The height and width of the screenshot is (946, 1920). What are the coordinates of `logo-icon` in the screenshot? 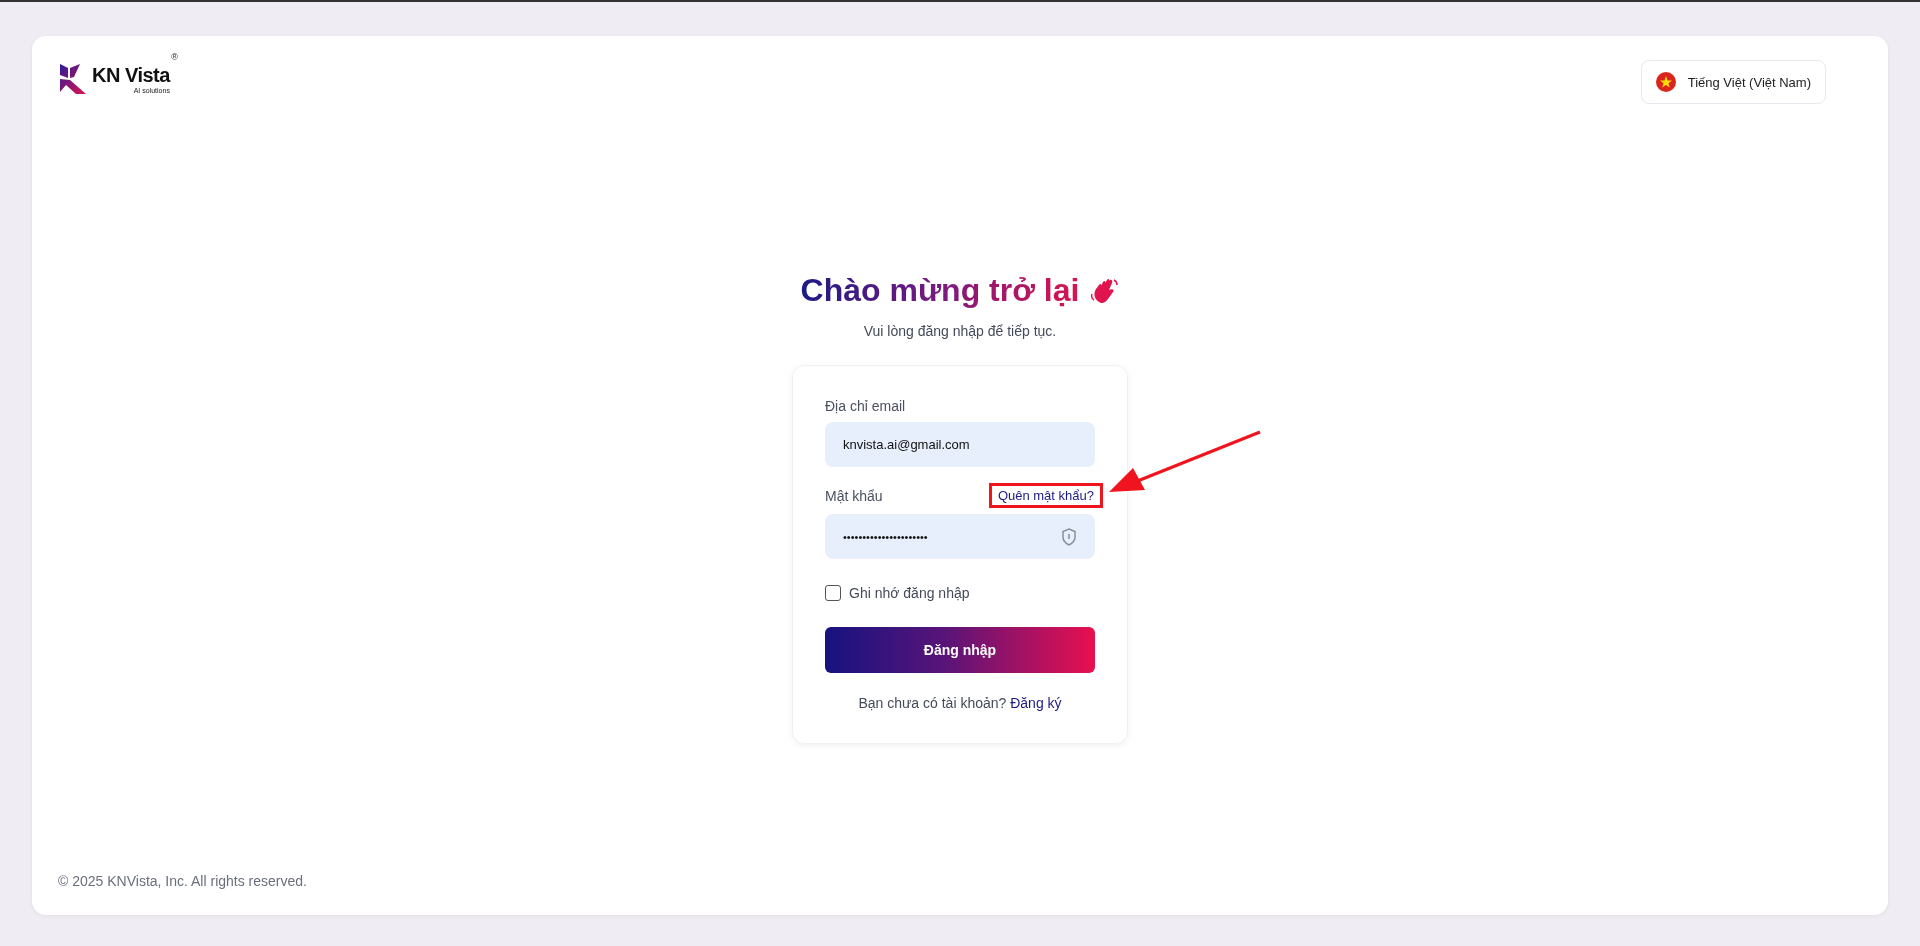 It's located at (73, 79).